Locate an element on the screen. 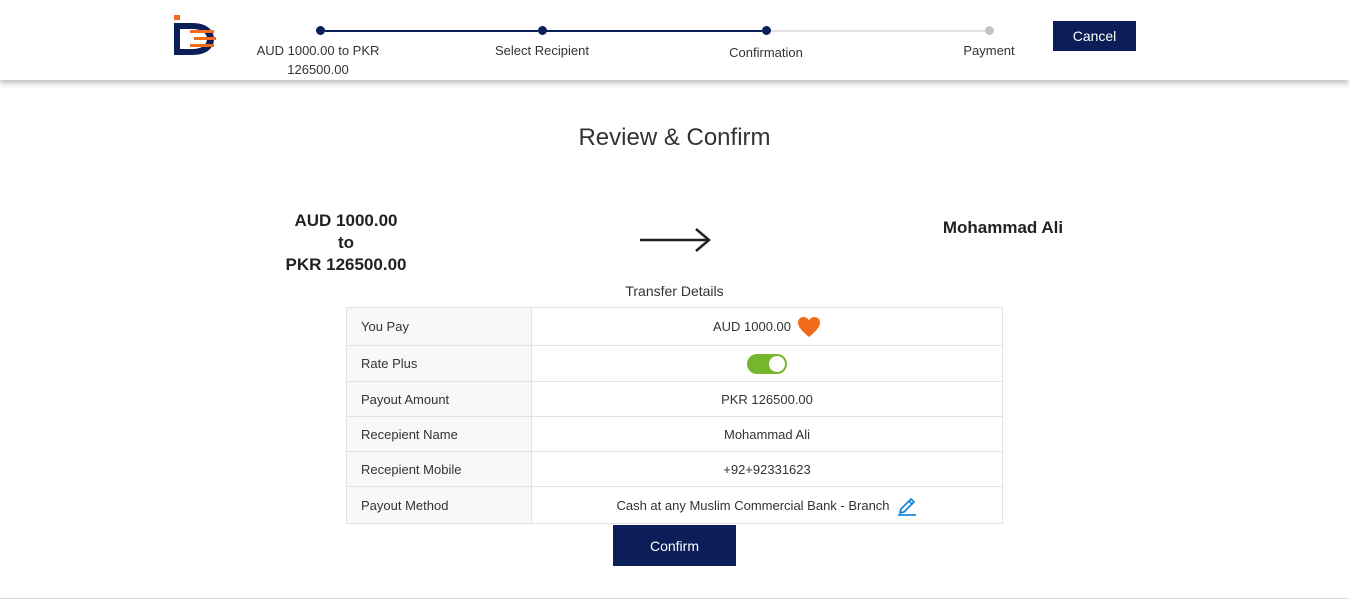  table-row: Recepient Mobile +92+92331623 is located at coordinates (674, 469).